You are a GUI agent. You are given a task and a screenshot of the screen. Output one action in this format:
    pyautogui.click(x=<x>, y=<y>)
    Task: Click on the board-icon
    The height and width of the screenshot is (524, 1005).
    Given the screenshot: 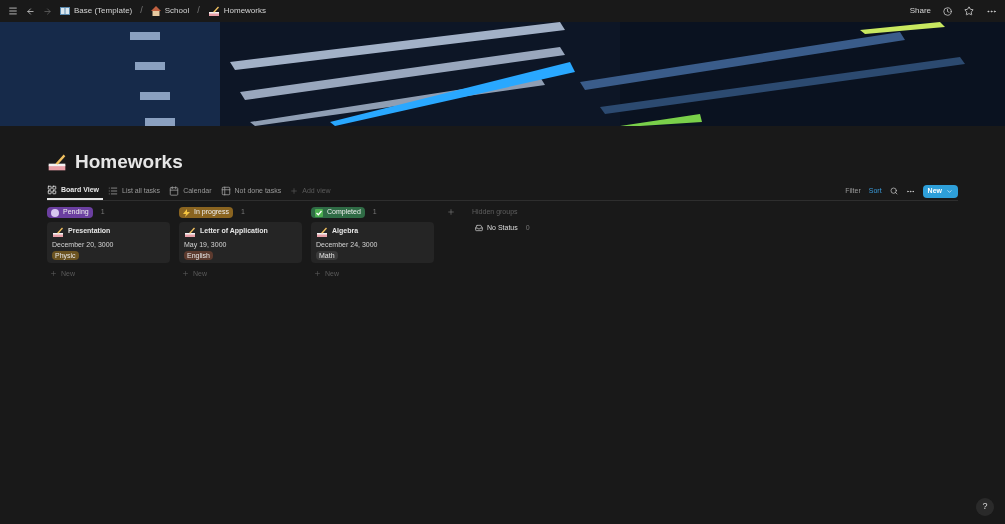 What is the action you would take?
    pyautogui.click(x=52, y=190)
    